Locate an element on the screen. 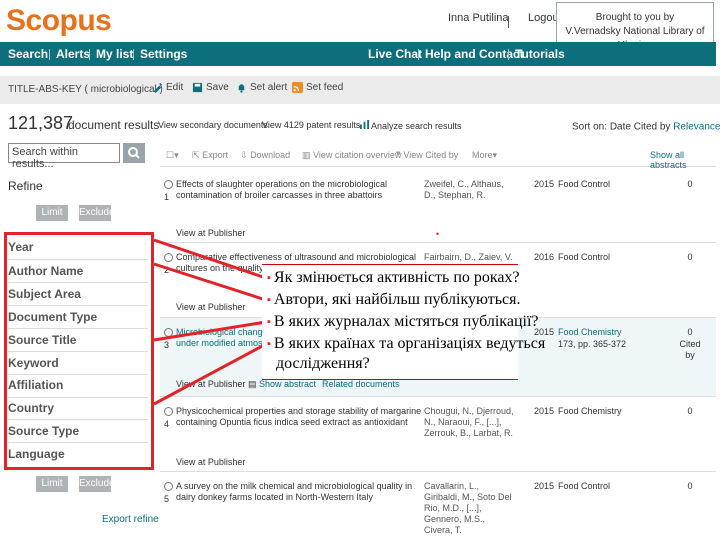  result-authors: Zweifel, C., Althaus, D., Stephan, R. is located at coordinates (469, 190).